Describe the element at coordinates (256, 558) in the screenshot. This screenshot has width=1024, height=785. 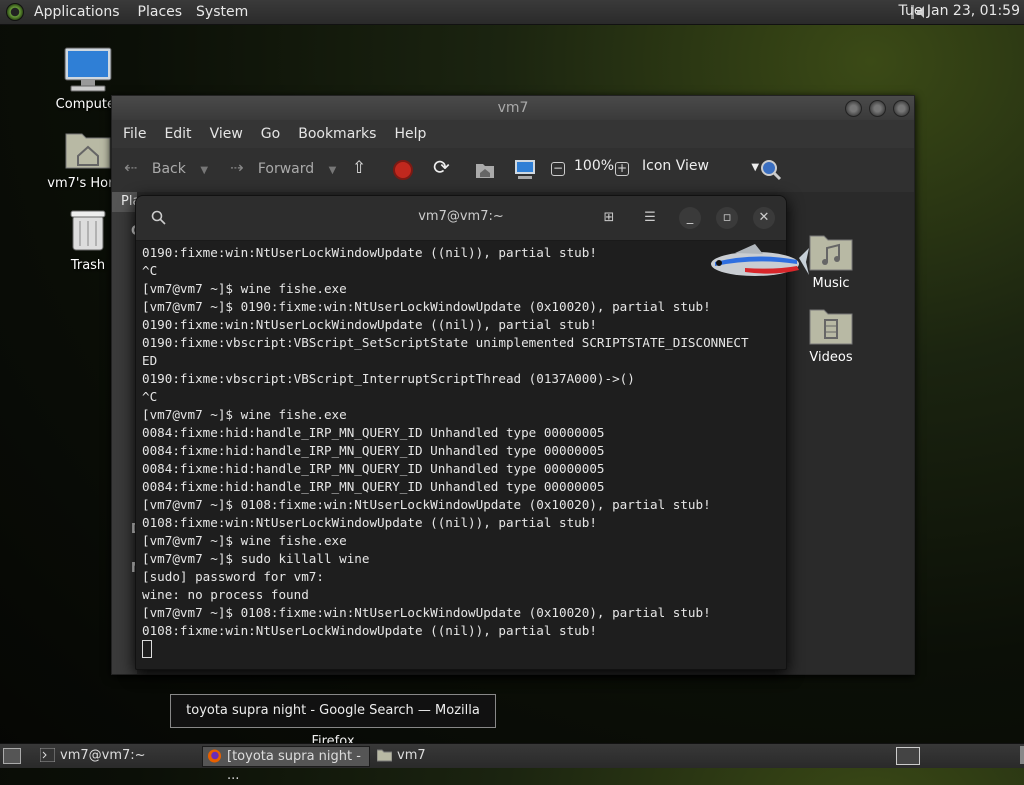
I see `terminal-line: [vm7@vm7 ~]$ sudo killall wine` at that location.